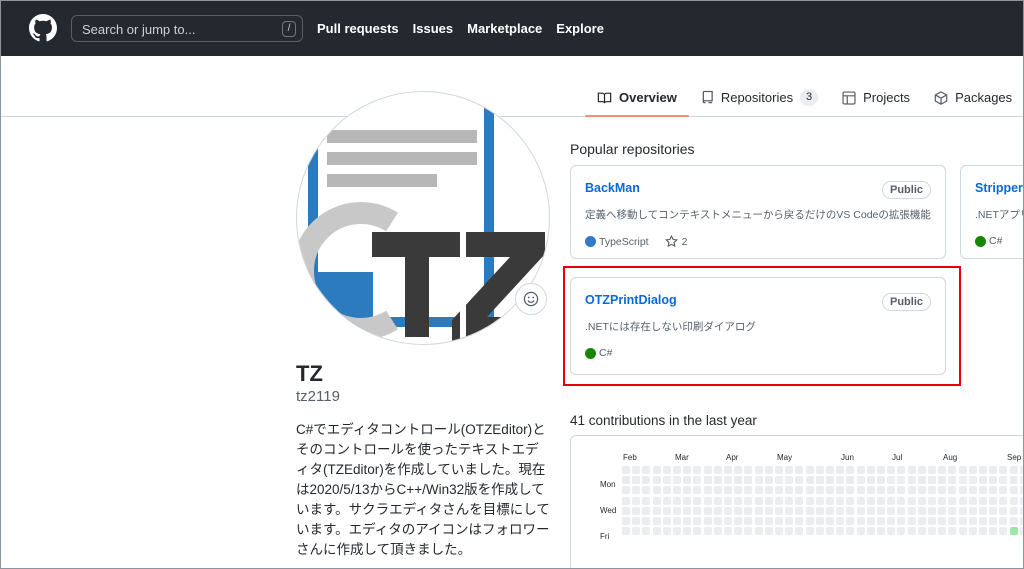 The image size is (1024, 569). I want to click on repo-stars: 2, so click(675, 241).